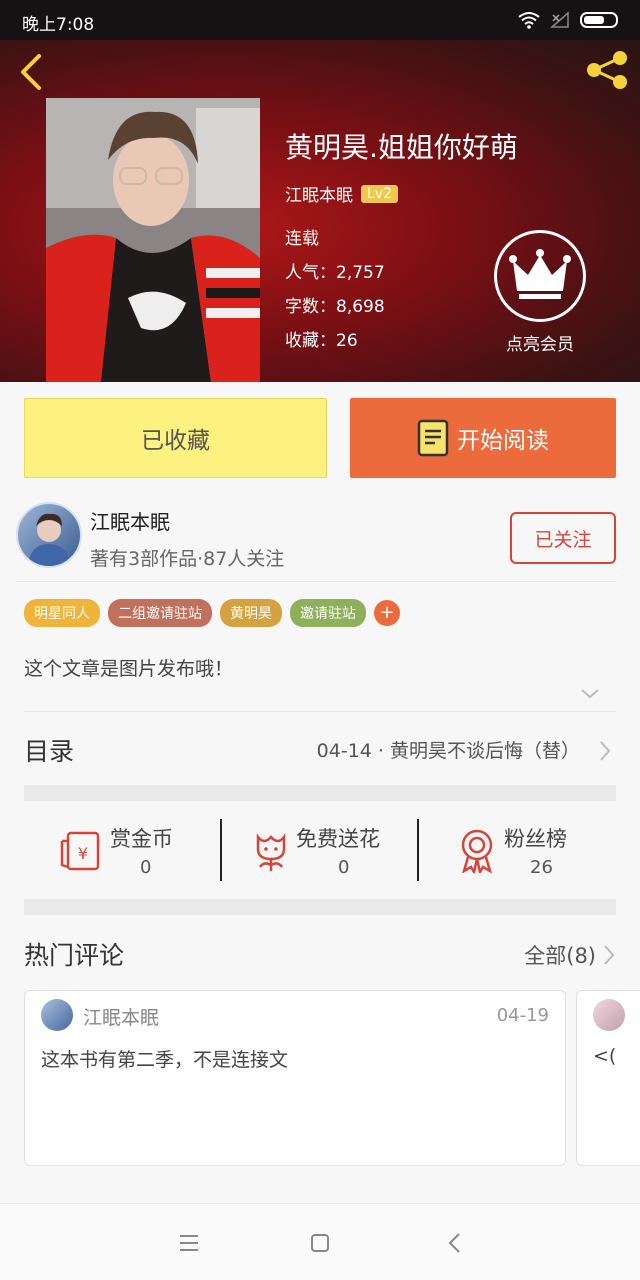 This screenshot has height=1280, width=640. I want to click on author-meta: 著有3部作品·87人关注, so click(187, 559).